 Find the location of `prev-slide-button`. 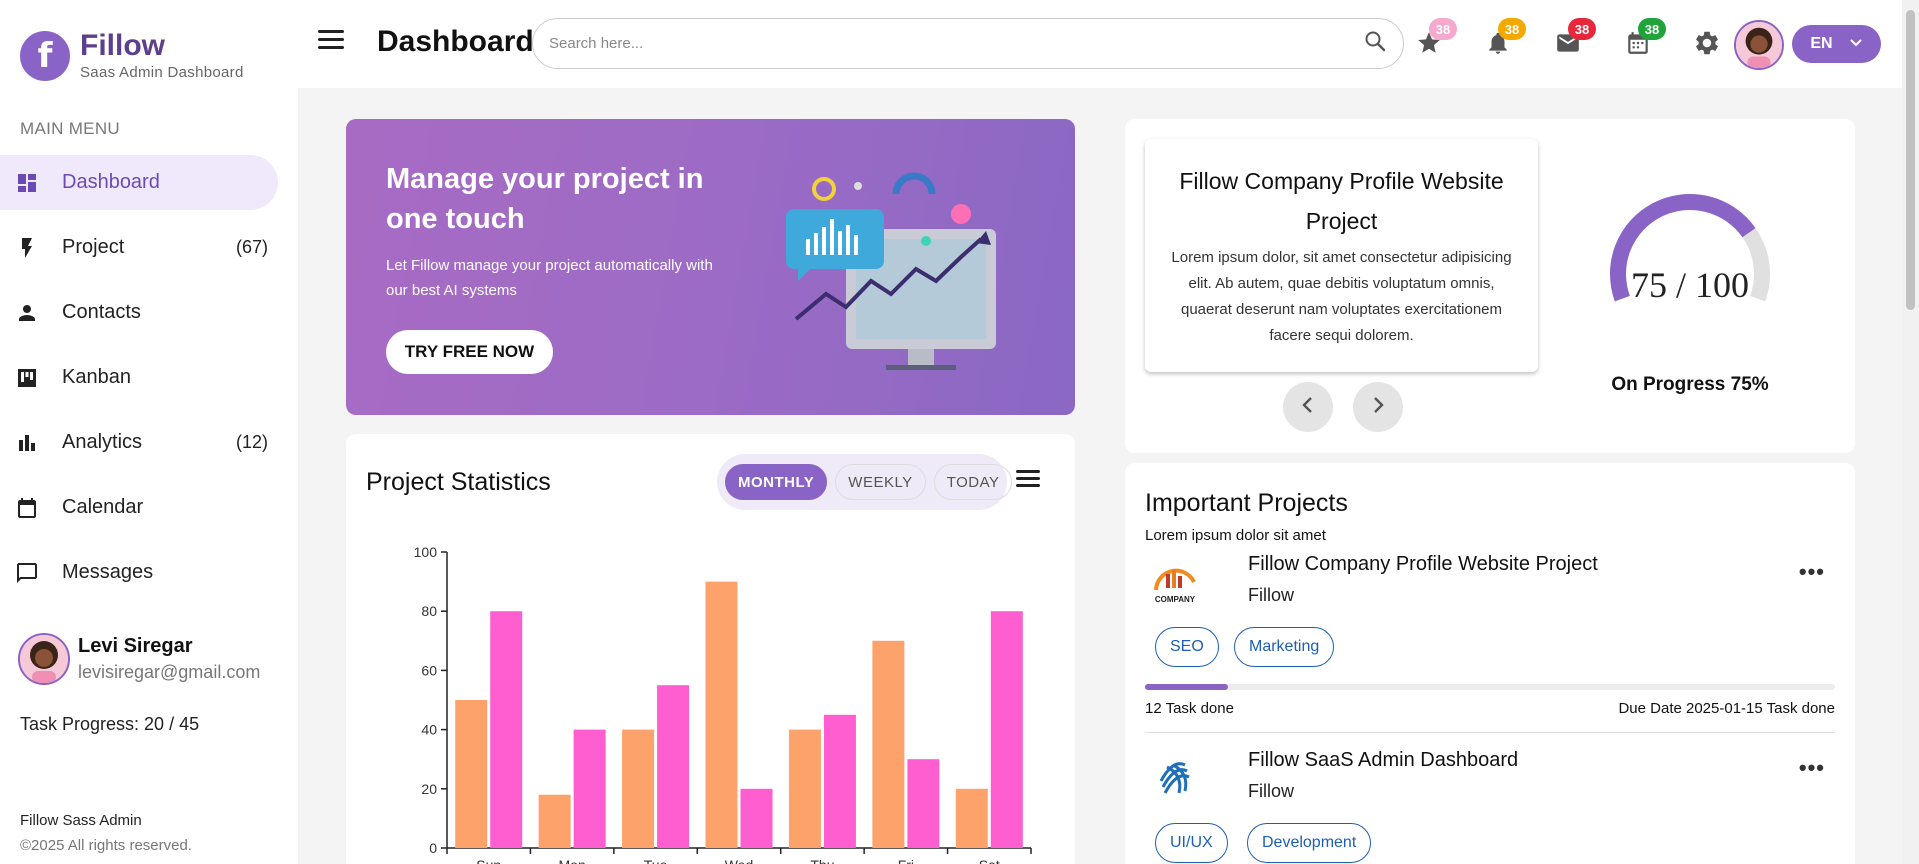

prev-slide-button is located at coordinates (1308, 407).